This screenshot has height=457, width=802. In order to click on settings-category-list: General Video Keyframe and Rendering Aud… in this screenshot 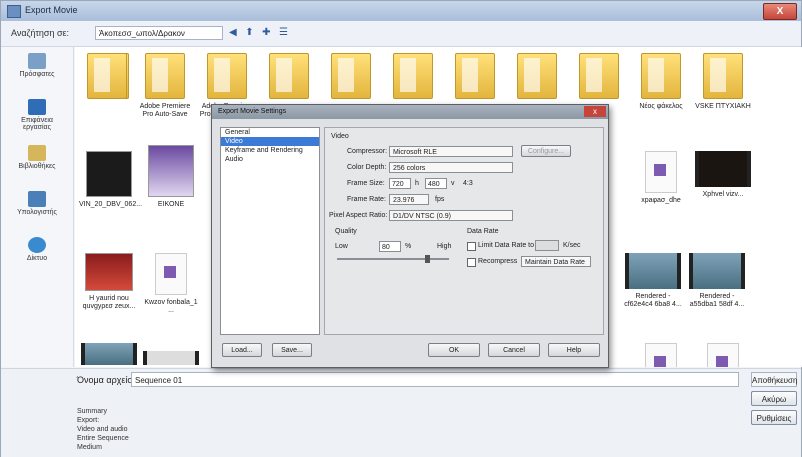, I will do `click(270, 231)`.